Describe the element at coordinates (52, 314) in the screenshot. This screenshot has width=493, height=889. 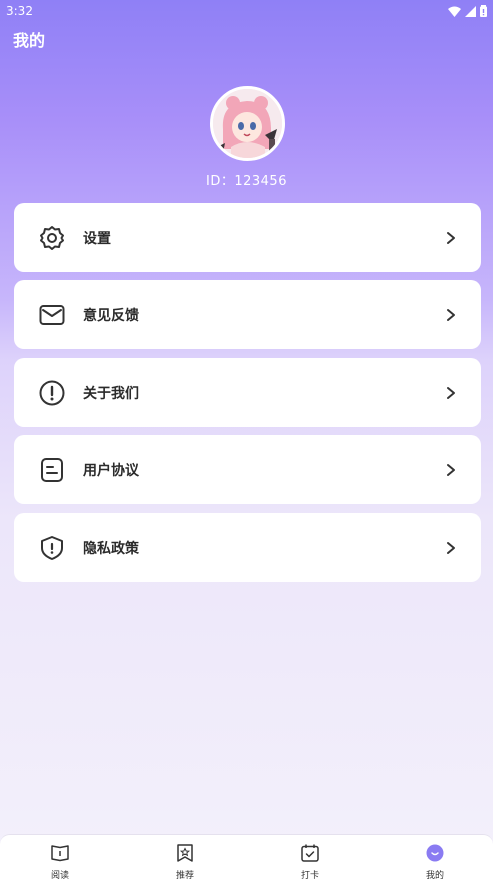
I see `mail-icon` at that location.